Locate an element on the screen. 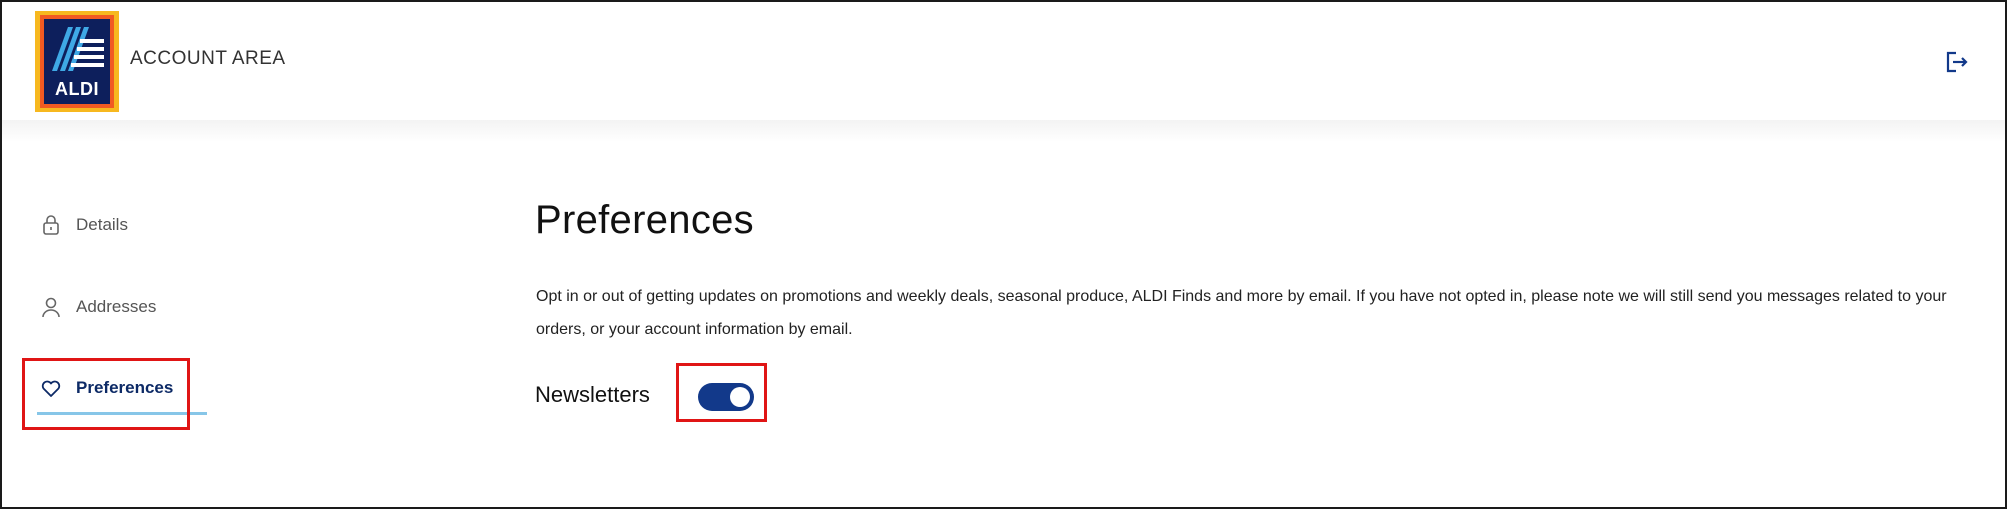  highlight-box-toggle is located at coordinates (721, 392).